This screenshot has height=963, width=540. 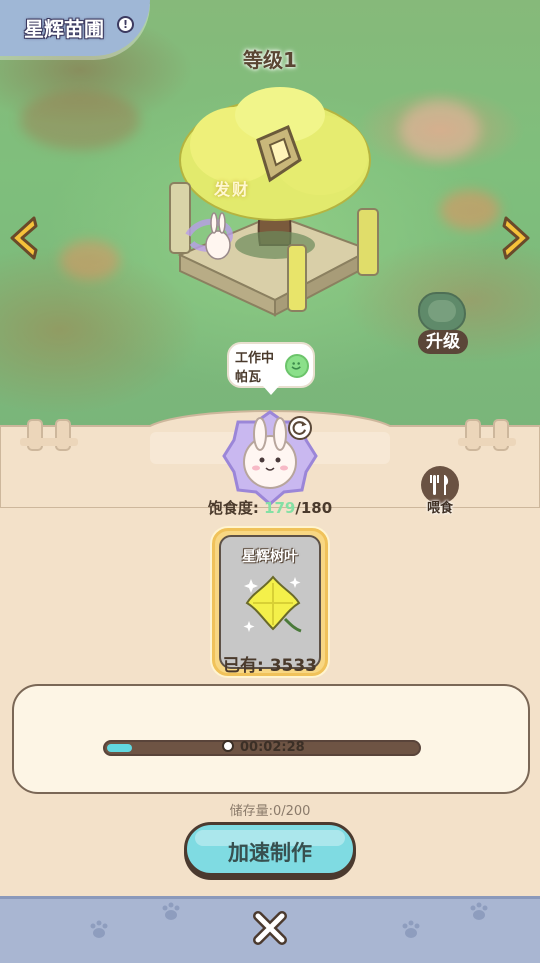 I want to click on info-icon: !, so click(x=125, y=24).